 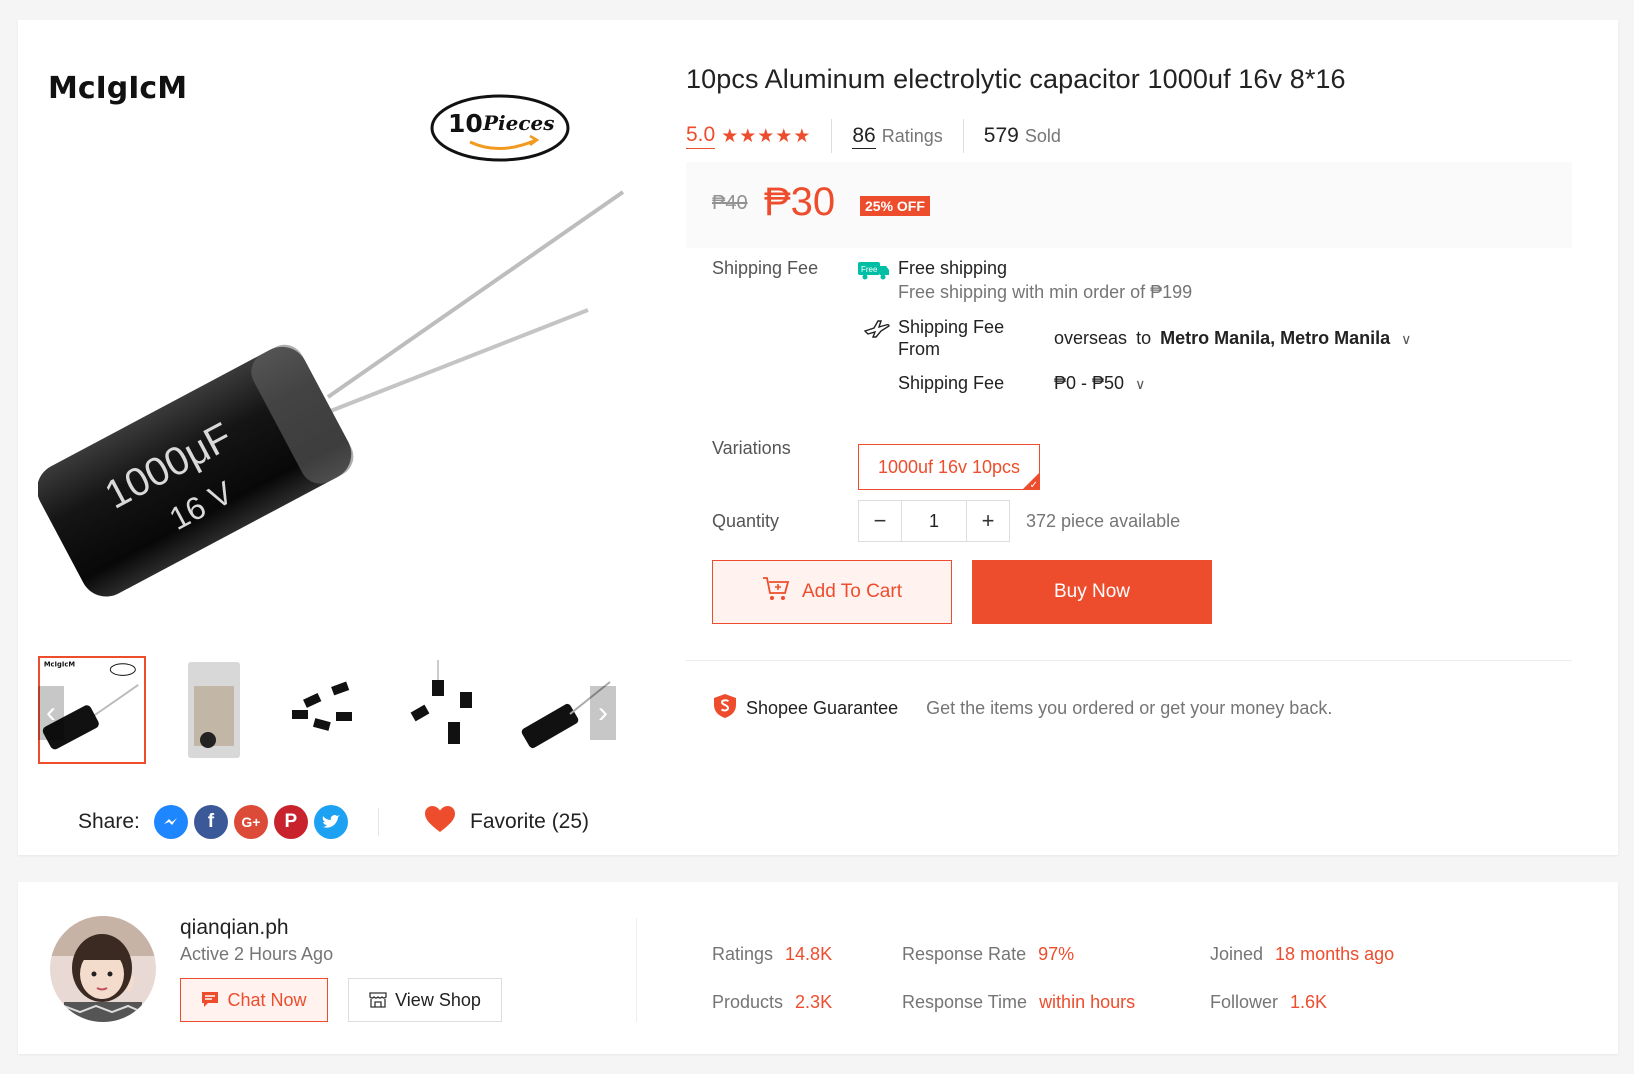 I want to click on thumbnail-next-button: ›, so click(x=603, y=713).